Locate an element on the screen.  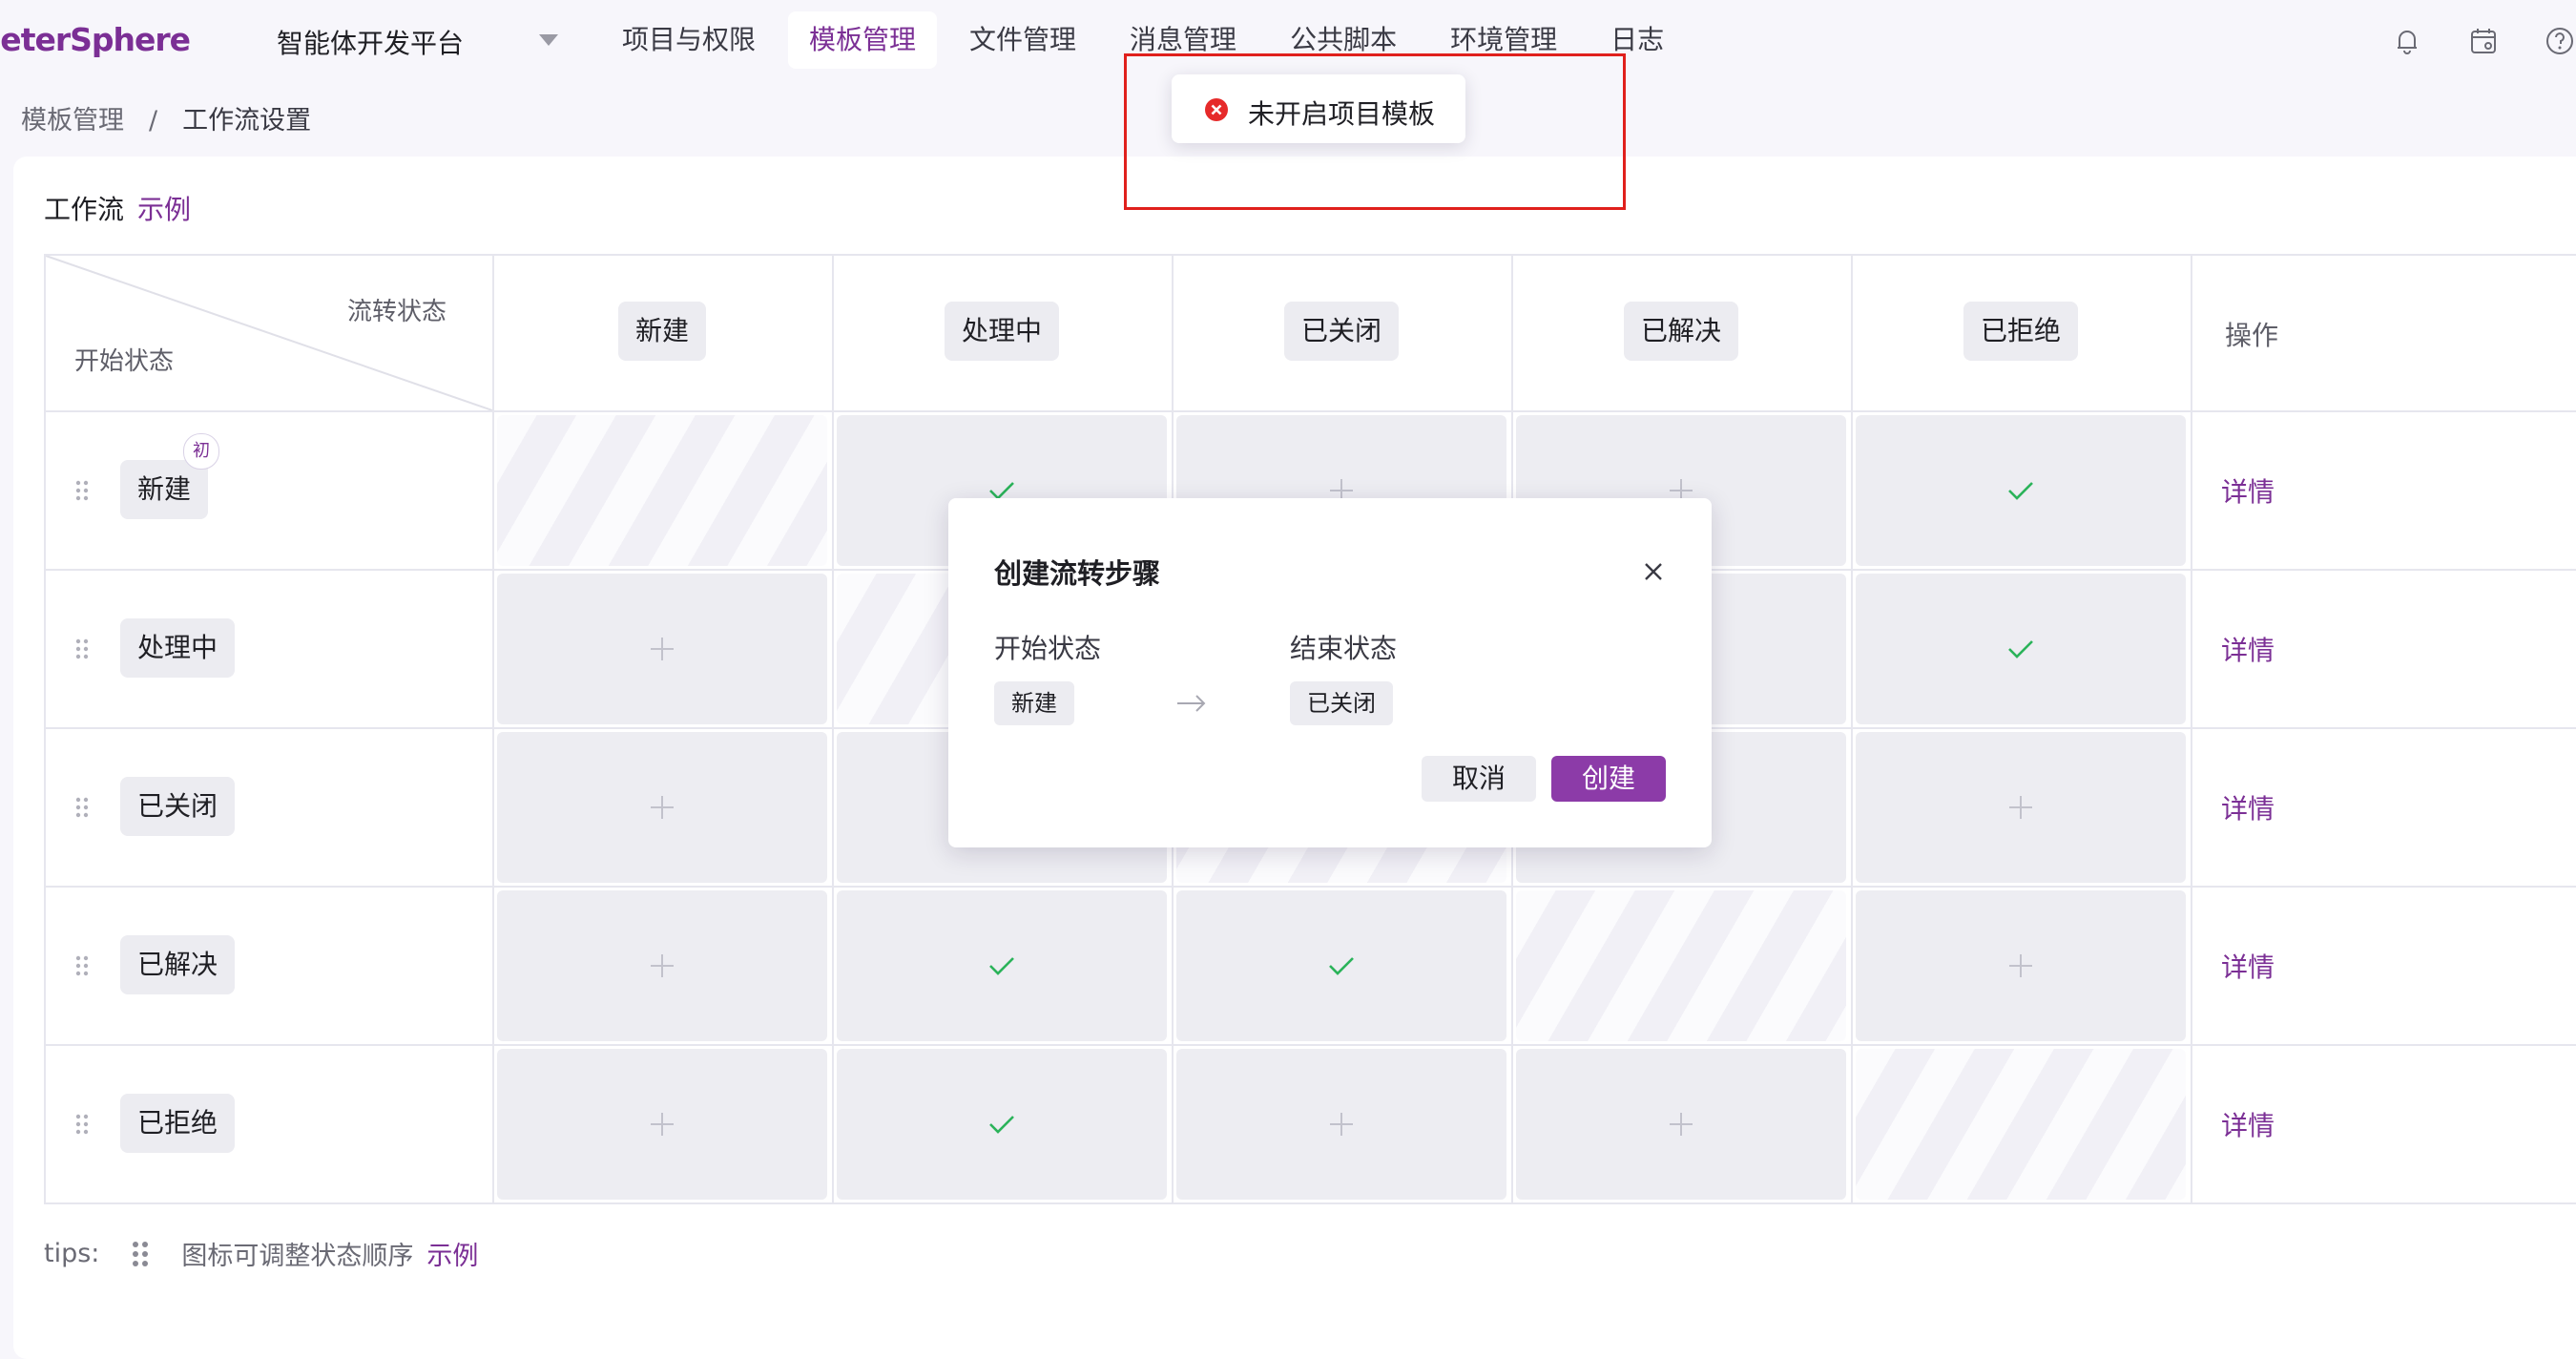
tips-prefix: tips: is located at coordinates (72, 1254).